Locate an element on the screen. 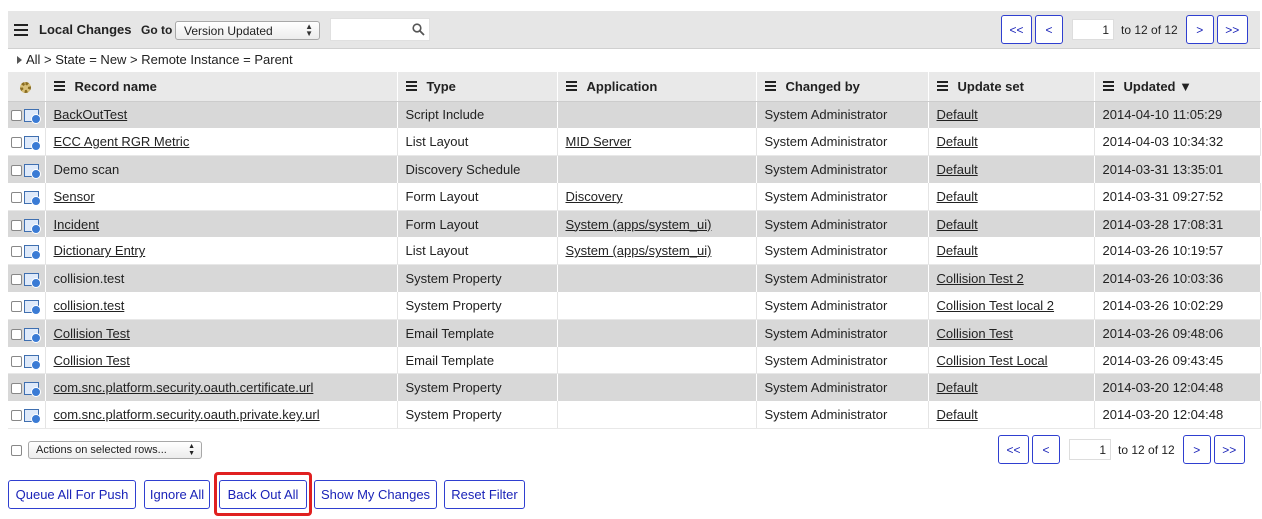 Image resolution: width=1262 pixels, height=519 pixels. column-label: Updated ▼ is located at coordinates (1158, 86).